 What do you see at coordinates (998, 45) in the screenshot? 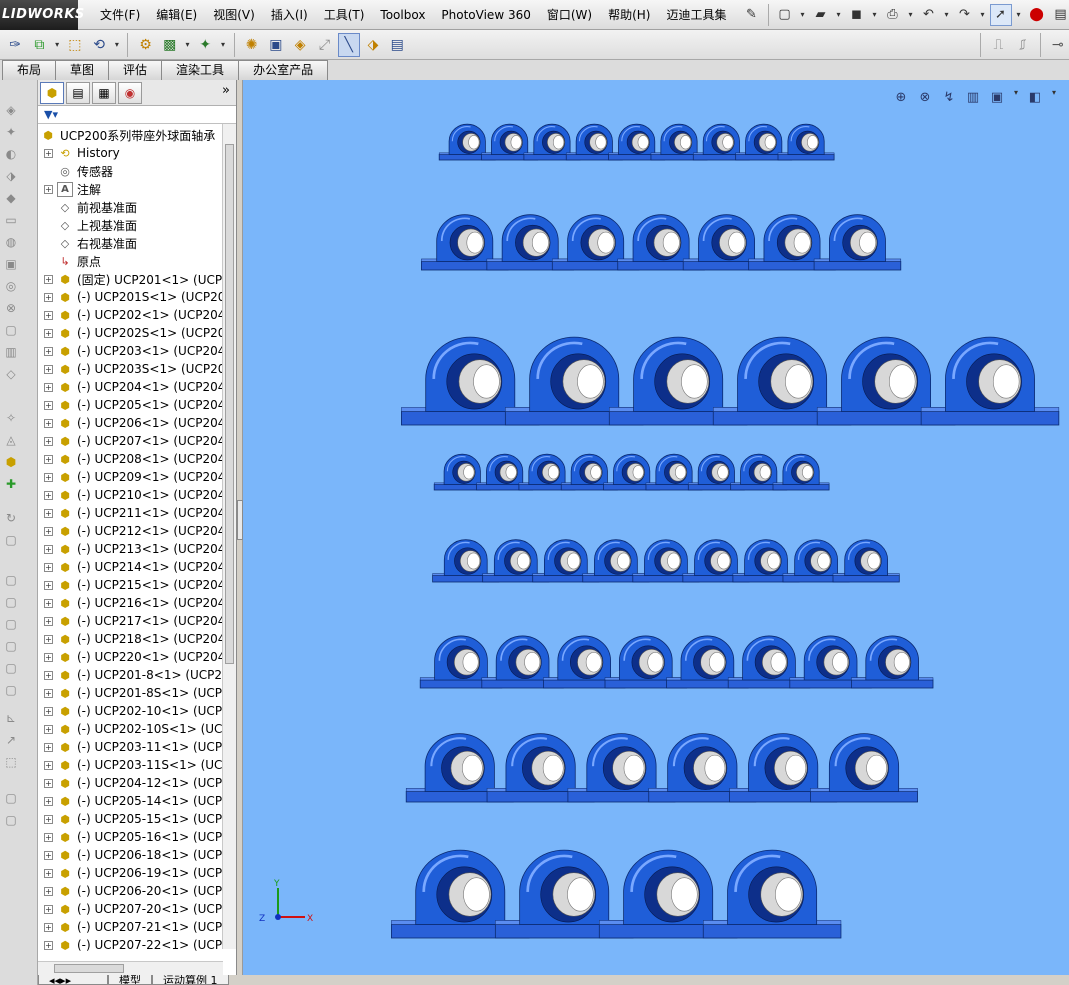
I see `step-icon: ⎍` at bounding box center [998, 45].